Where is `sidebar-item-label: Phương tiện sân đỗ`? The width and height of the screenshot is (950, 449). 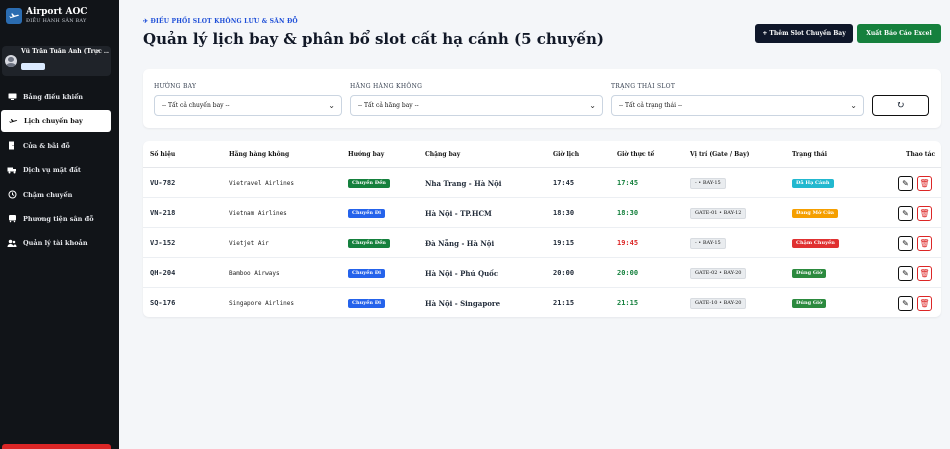
sidebar-item-label: Phương tiện sân đỗ is located at coordinates (58, 218).